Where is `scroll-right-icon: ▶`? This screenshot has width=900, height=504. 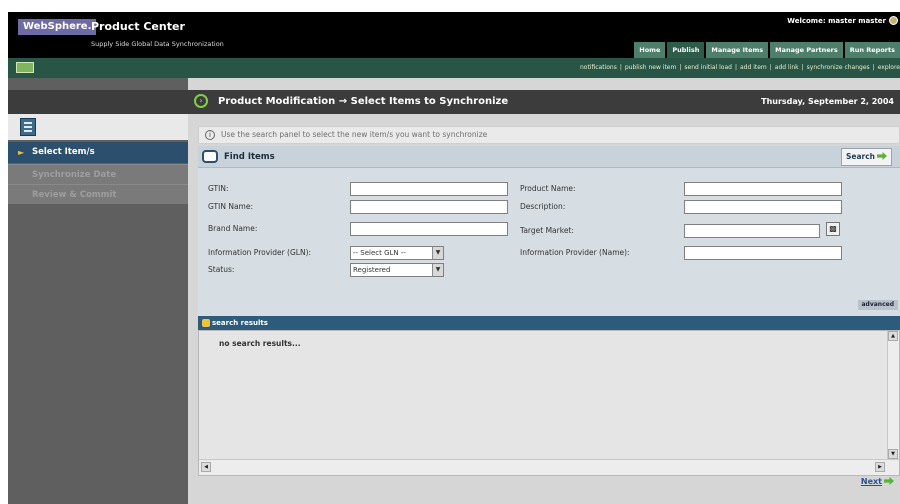 scroll-right-icon: ▶ is located at coordinates (880, 467).